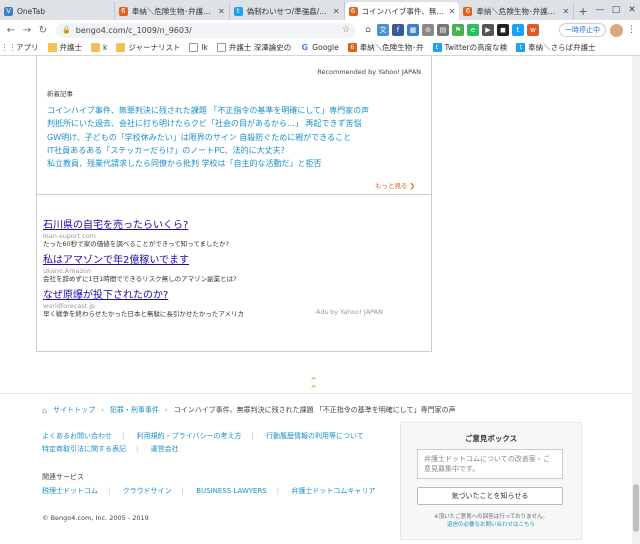 This screenshot has height=544, width=640. What do you see at coordinates (385, 47) in the screenshot?
I see `bookmark-item: 6 奉納＼危険生物･弁` at bounding box center [385, 47].